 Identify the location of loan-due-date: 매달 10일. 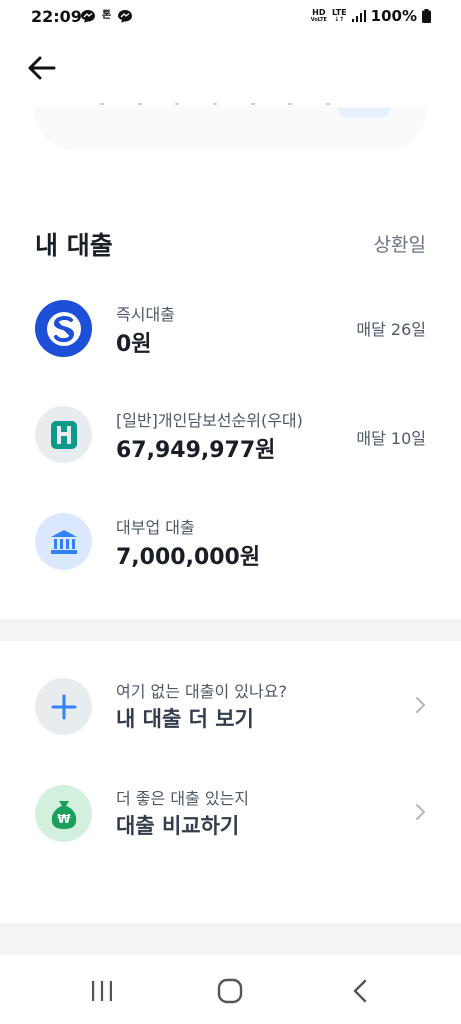
(391, 438).